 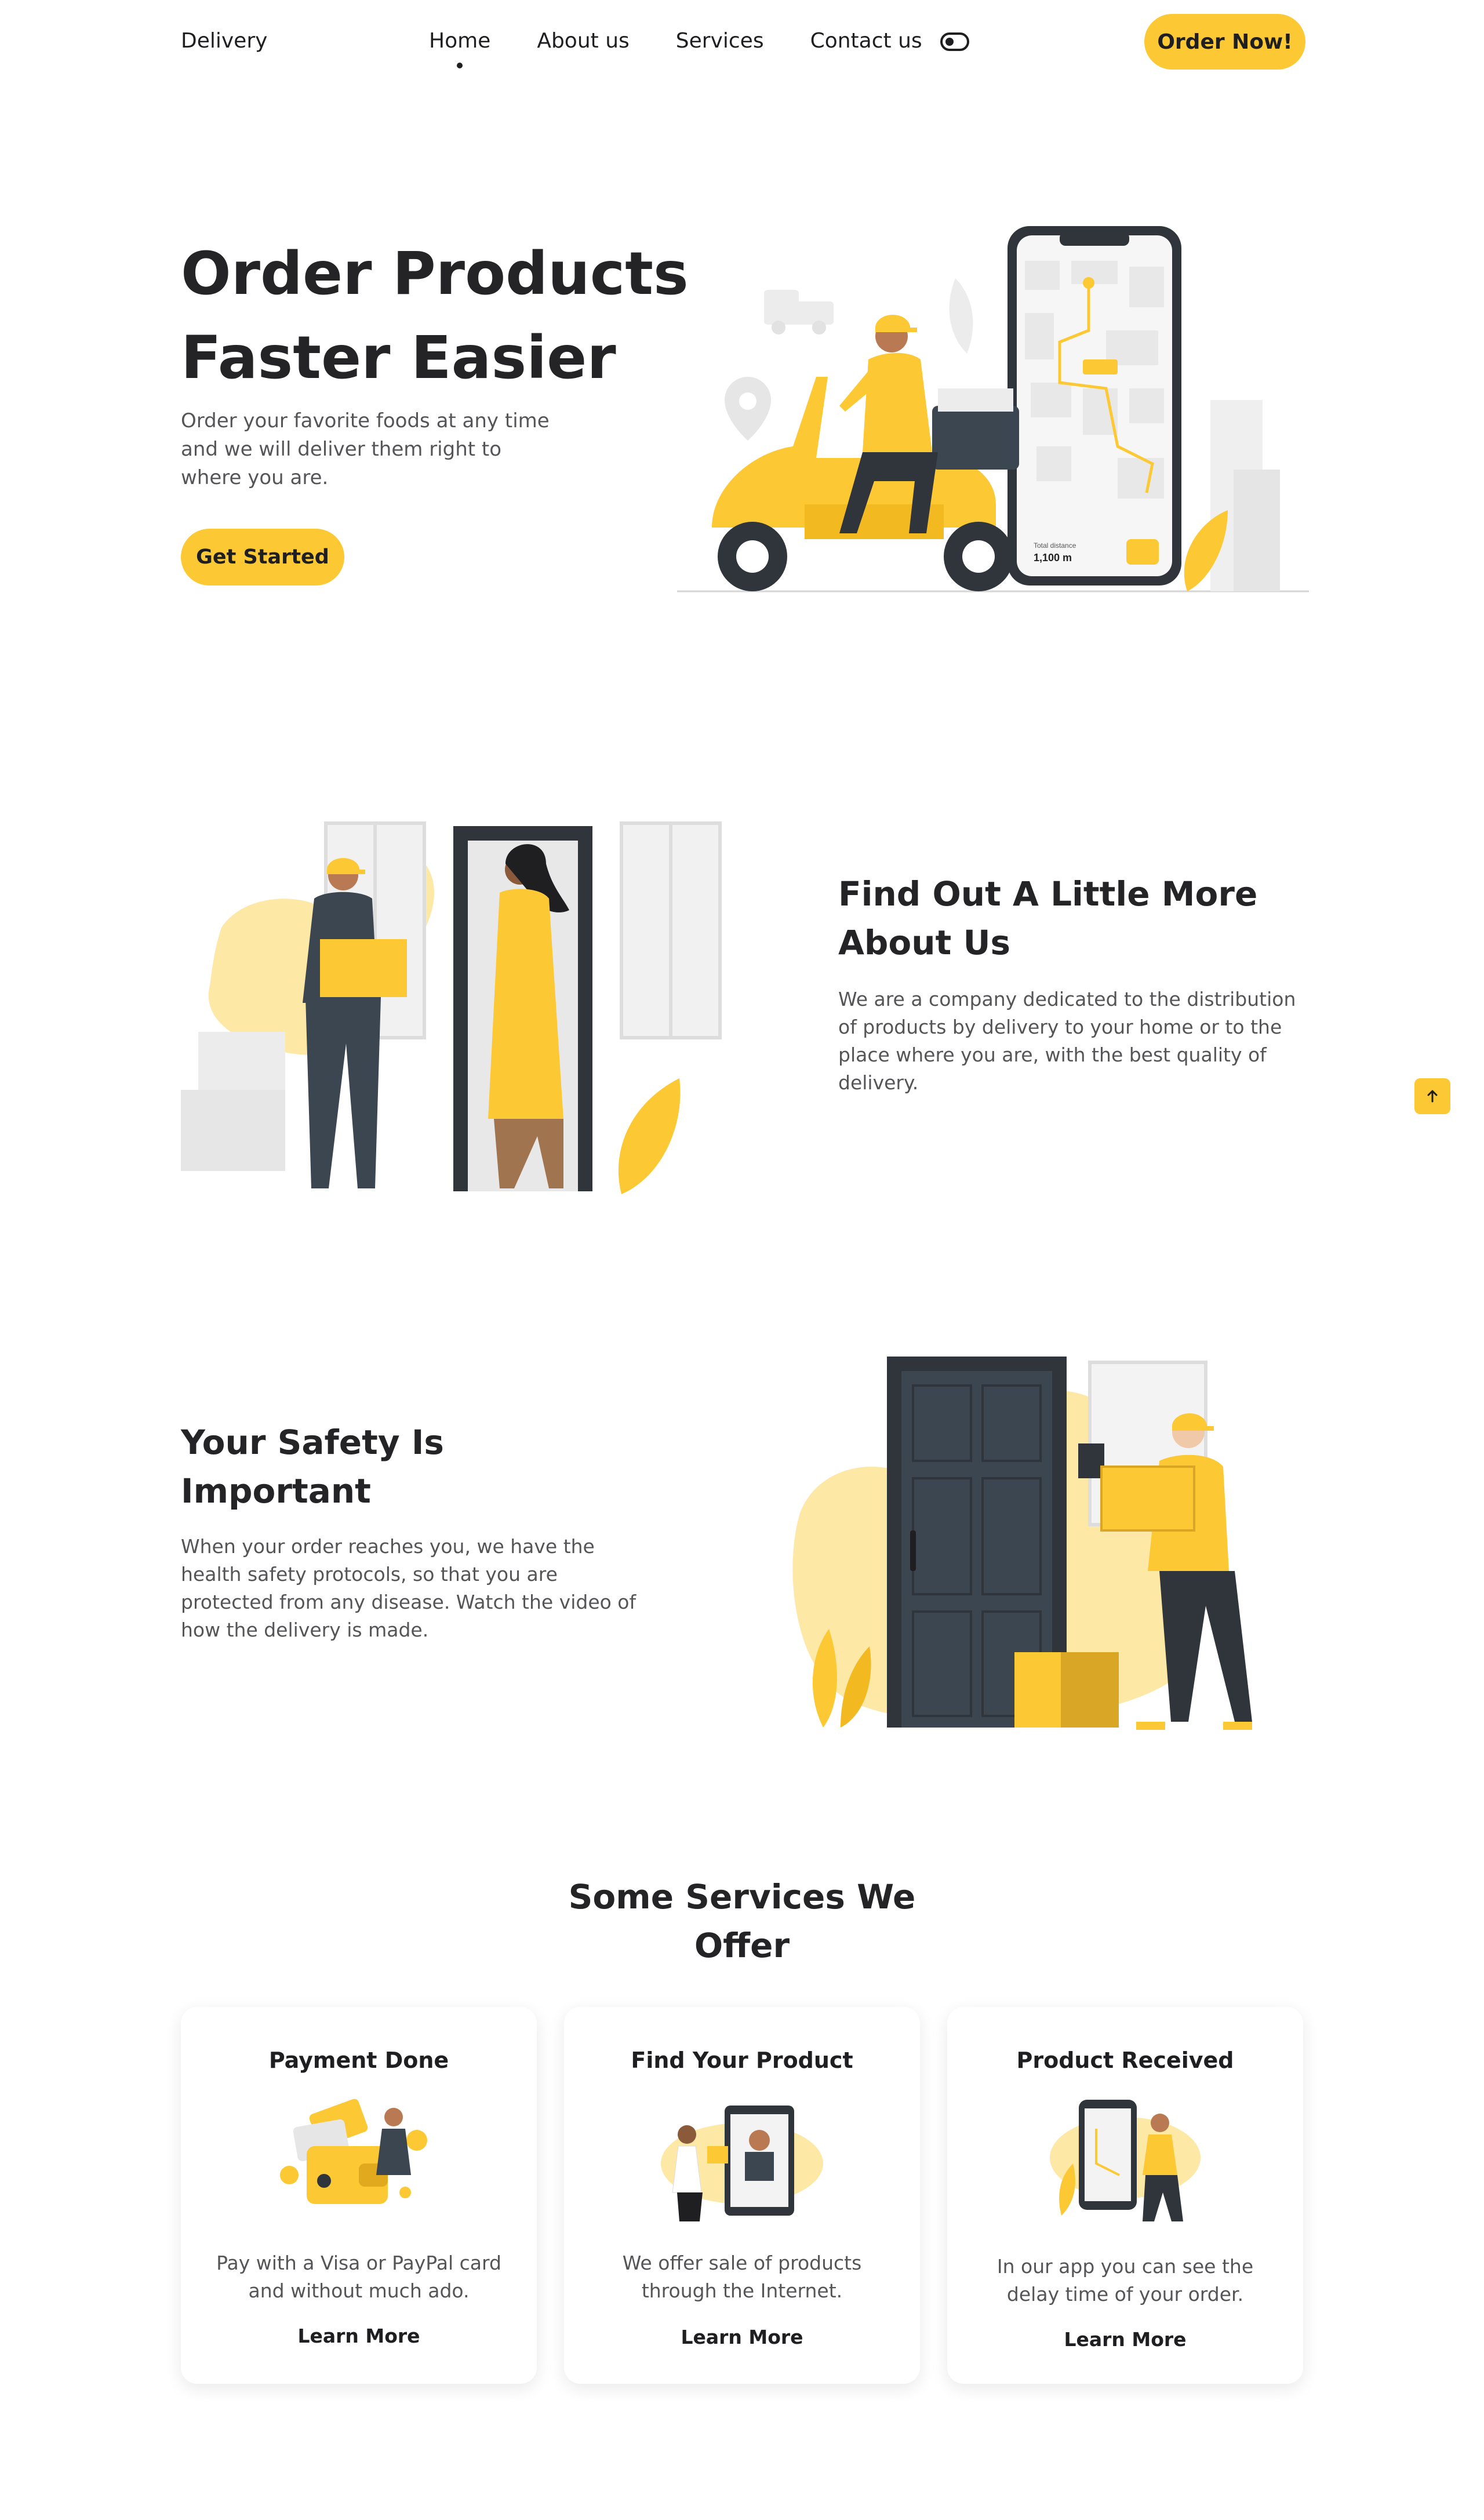 I want to click on phone-distance-value: 1,100 m, so click(x=1053, y=557).